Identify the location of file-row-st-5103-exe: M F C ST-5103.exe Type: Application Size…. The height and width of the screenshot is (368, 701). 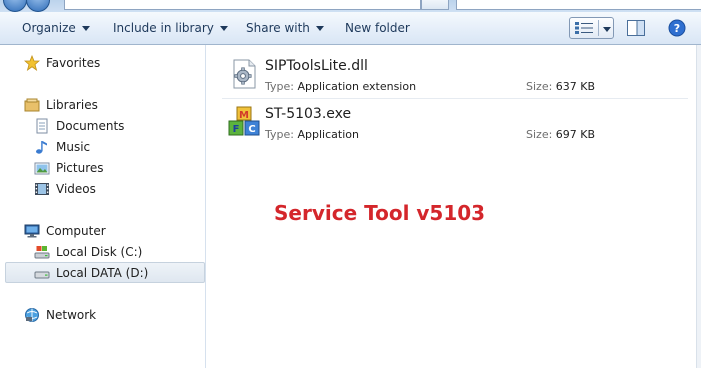
(455, 123).